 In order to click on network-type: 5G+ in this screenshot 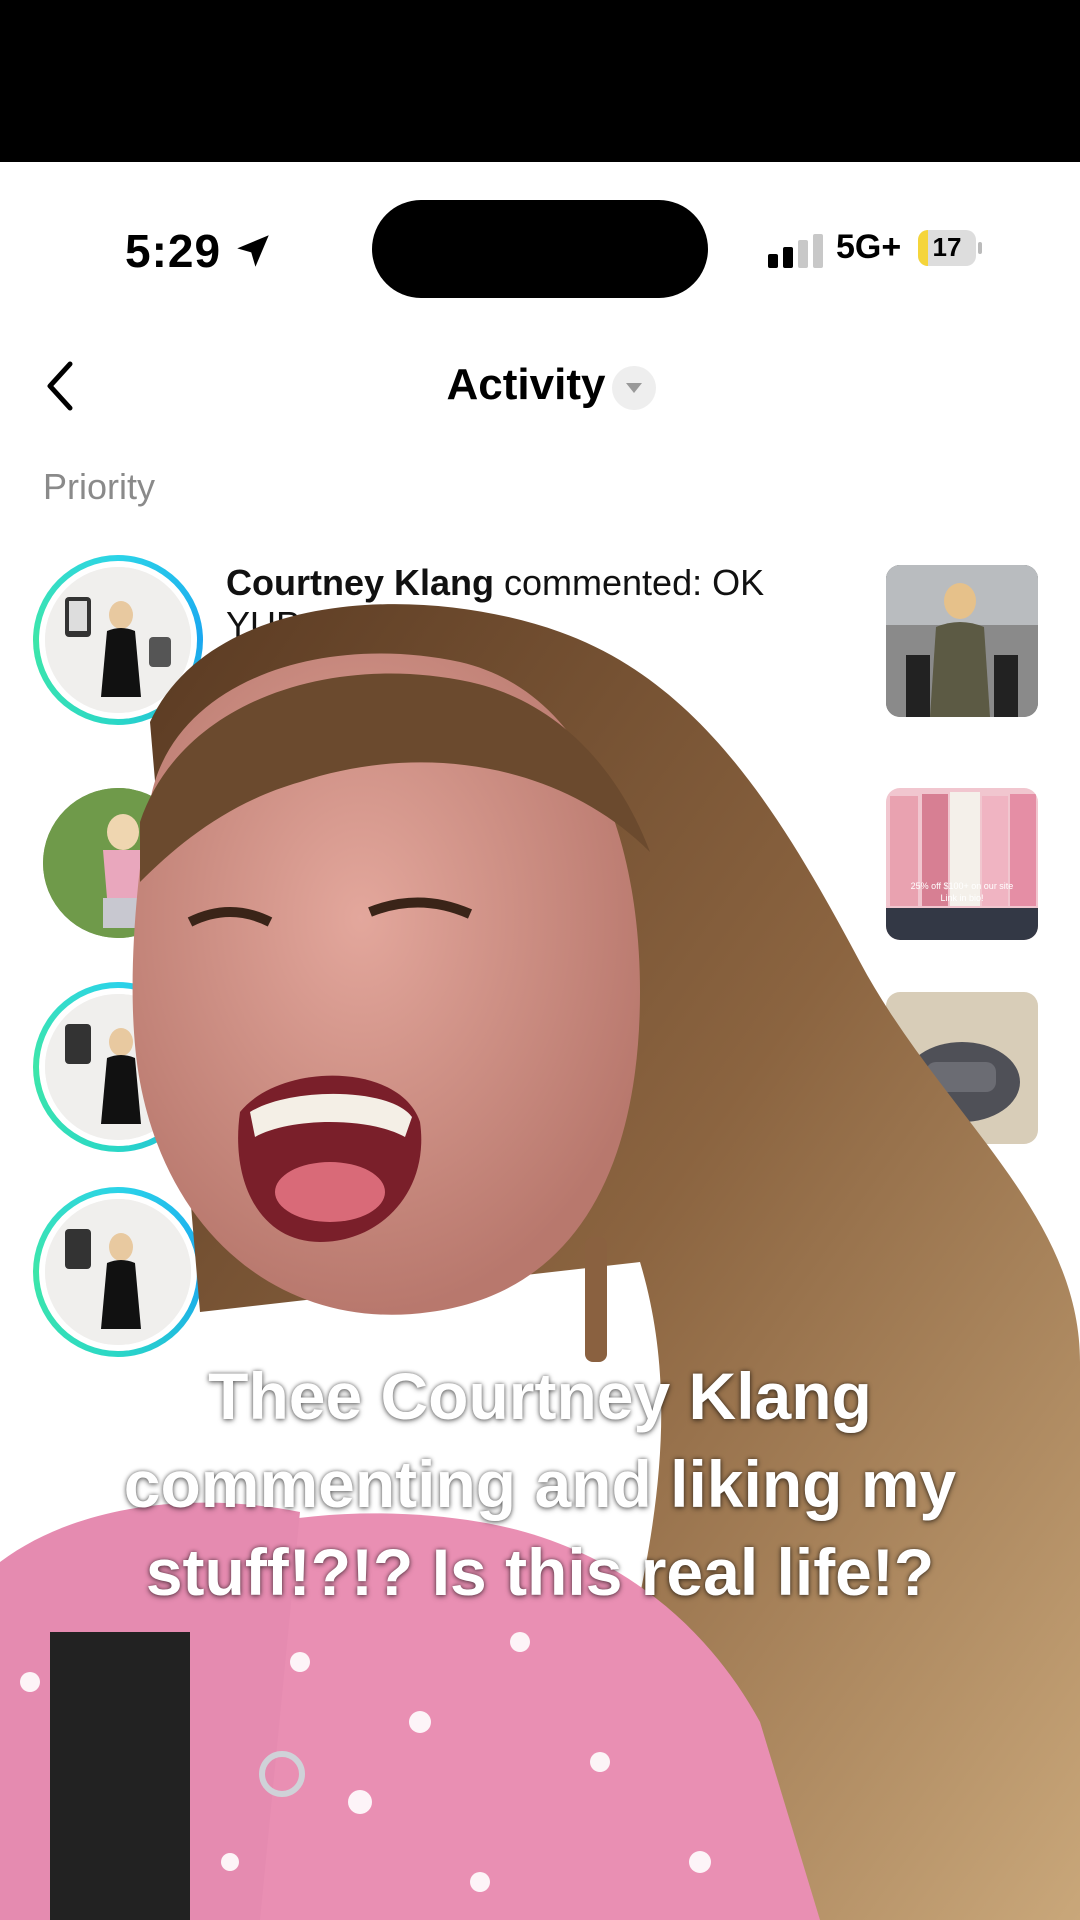, I will do `click(869, 247)`.